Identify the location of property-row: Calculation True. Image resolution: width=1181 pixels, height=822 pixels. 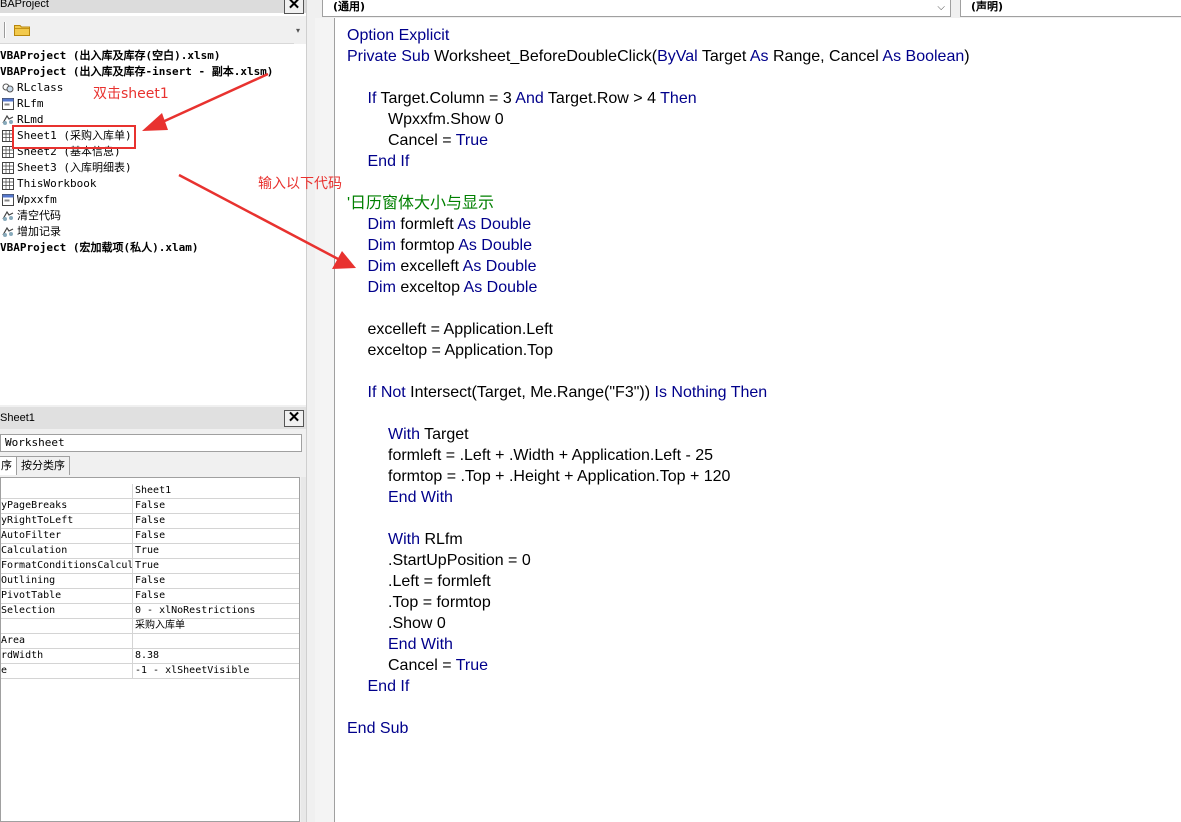
(150, 551).